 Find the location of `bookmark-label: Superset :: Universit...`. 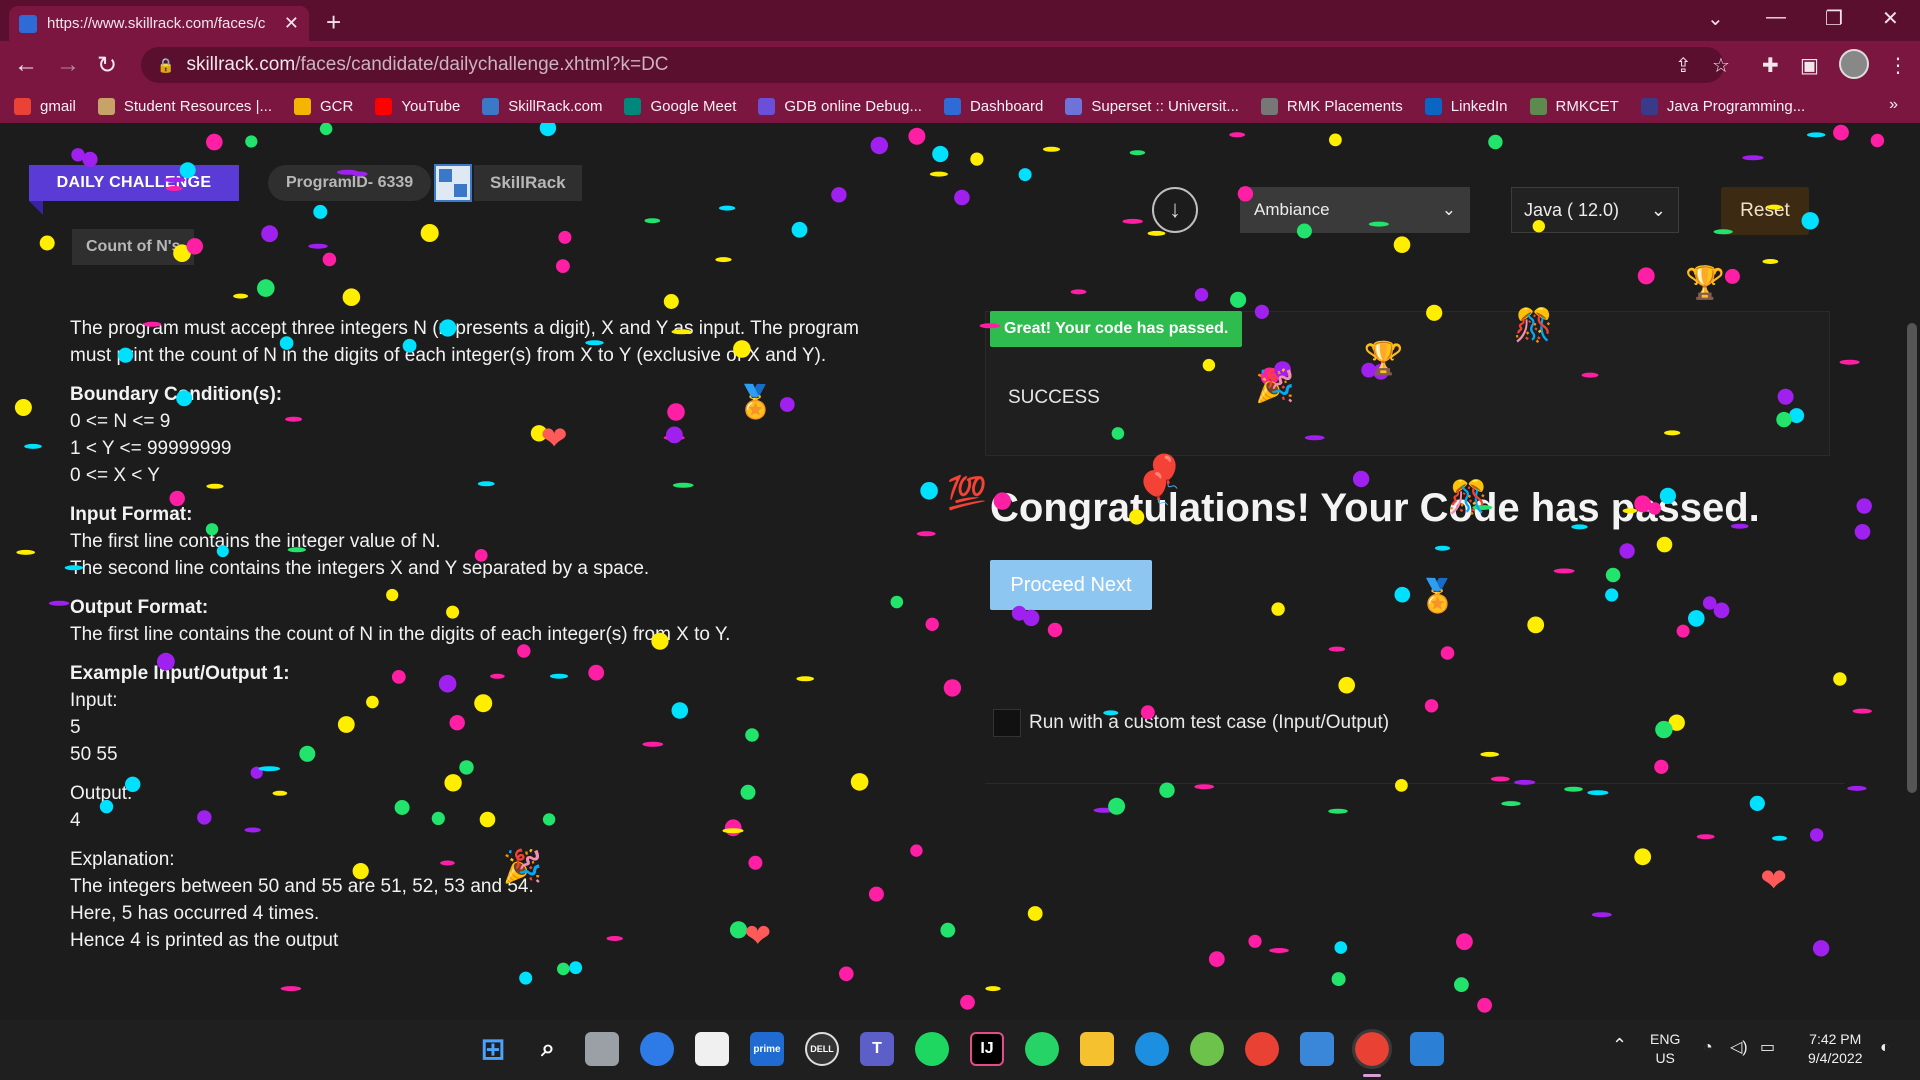

bookmark-label: Superset :: Universit... is located at coordinates (1165, 106).